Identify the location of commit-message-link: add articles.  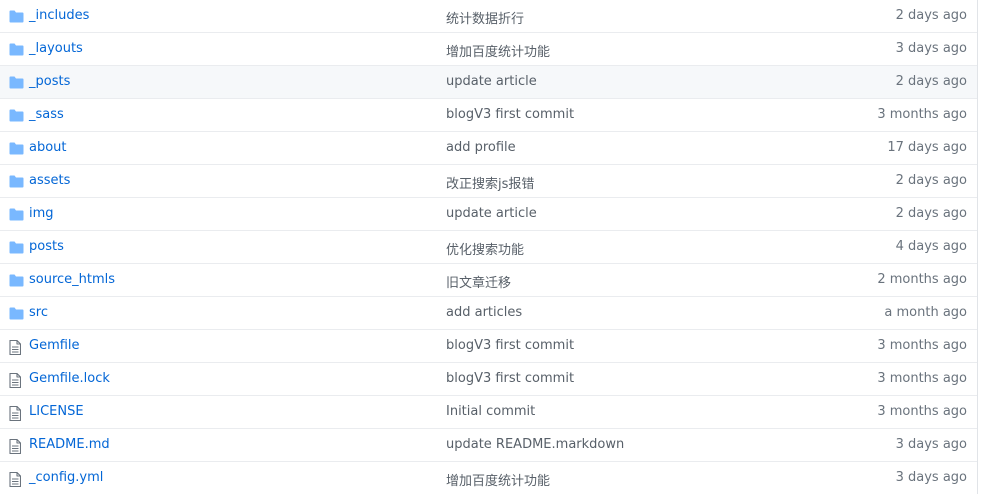
(484, 312).